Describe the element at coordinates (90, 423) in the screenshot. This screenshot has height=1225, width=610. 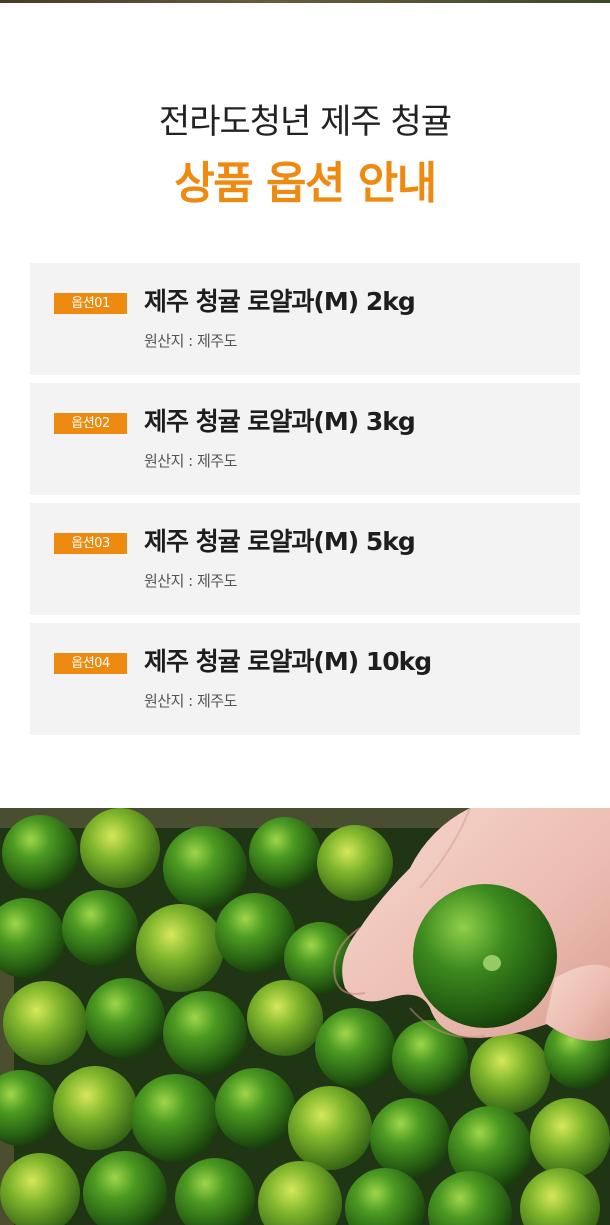
I see `option-badge: 옵션02` at that location.